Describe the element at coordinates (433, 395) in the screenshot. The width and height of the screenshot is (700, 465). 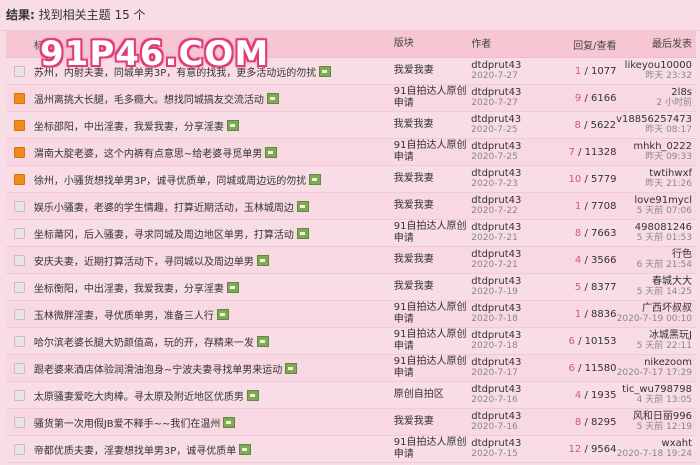
I see `thread-forum-link: 原创自拍区` at that location.